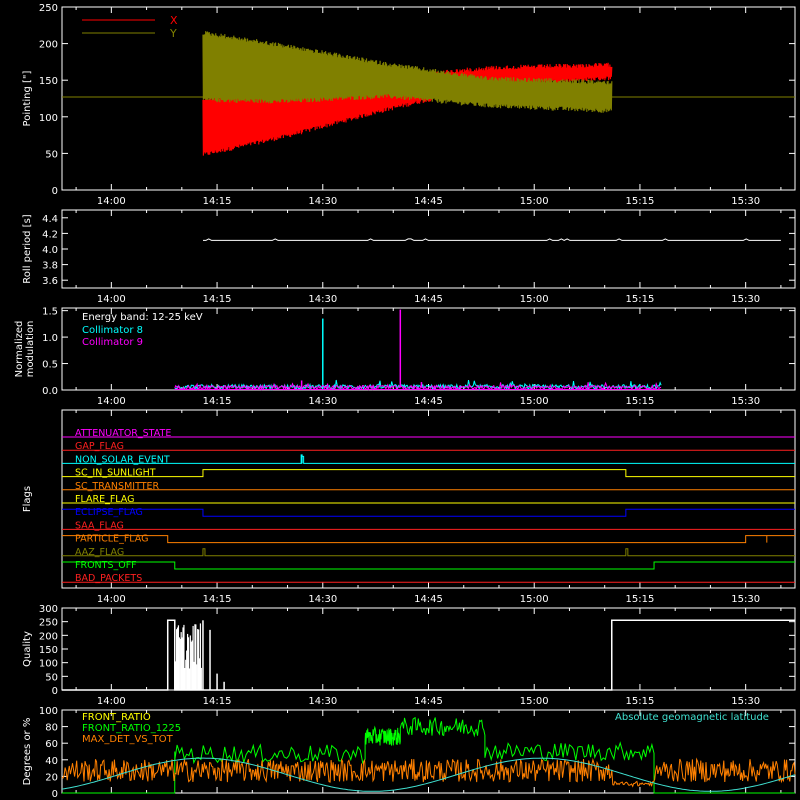 The image size is (800, 800). What do you see at coordinates (492, 239) in the screenshot?
I see `roll-period-line` at bounding box center [492, 239].